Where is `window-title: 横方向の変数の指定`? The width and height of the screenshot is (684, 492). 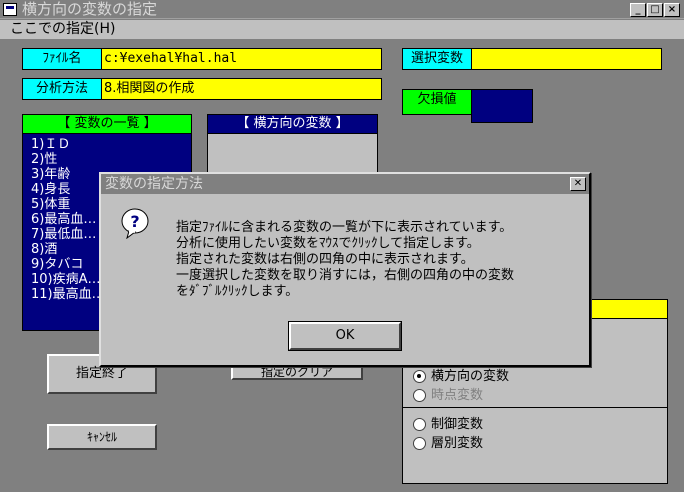 window-title: 横方向の変数の指定 is located at coordinates (90, 9).